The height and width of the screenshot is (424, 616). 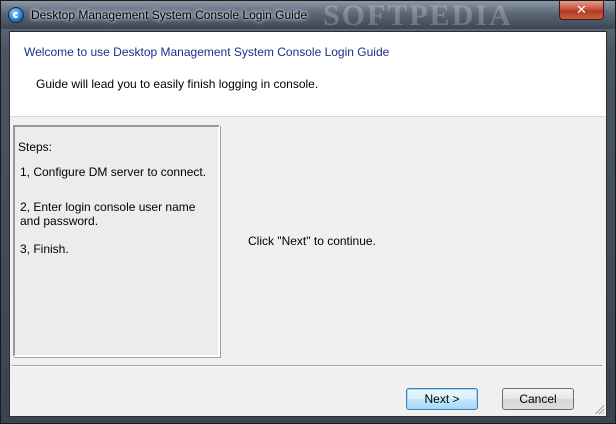 I want to click on continue-message: Click "Next" to continue., so click(x=312, y=241).